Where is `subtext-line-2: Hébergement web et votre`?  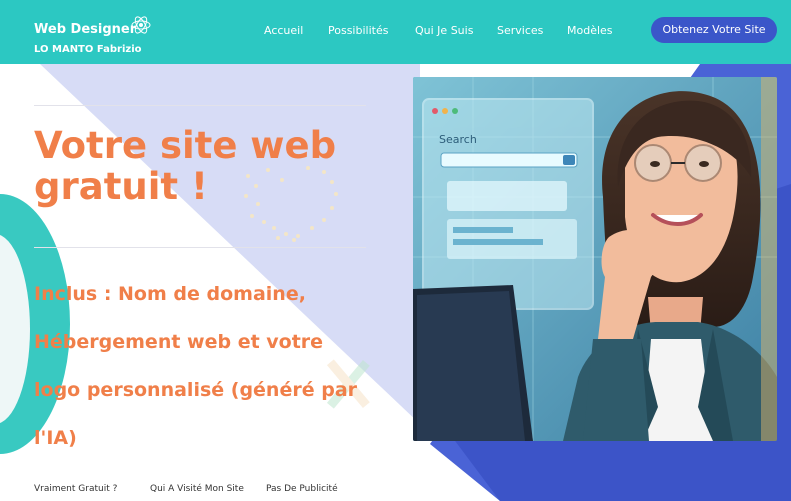 subtext-line-2: Hébergement web et votre is located at coordinates (179, 342).